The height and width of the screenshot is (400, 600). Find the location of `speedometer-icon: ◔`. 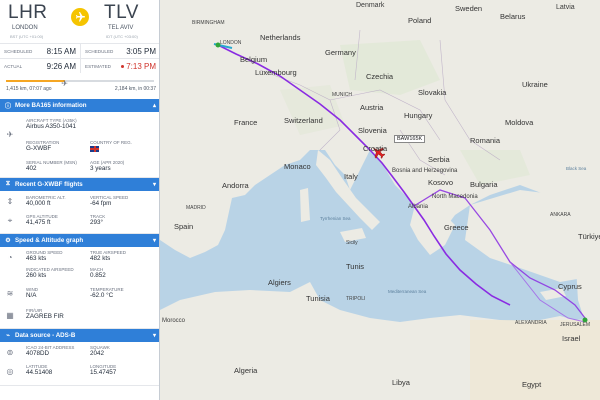

speedometer-icon: ◔ is located at coordinates (10, 257).